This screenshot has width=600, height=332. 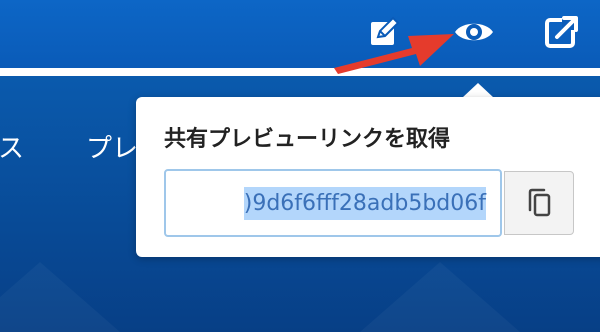 What do you see at coordinates (307, 139) in the screenshot?
I see `popover-title: 共有プレビューリンクを取得` at bounding box center [307, 139].